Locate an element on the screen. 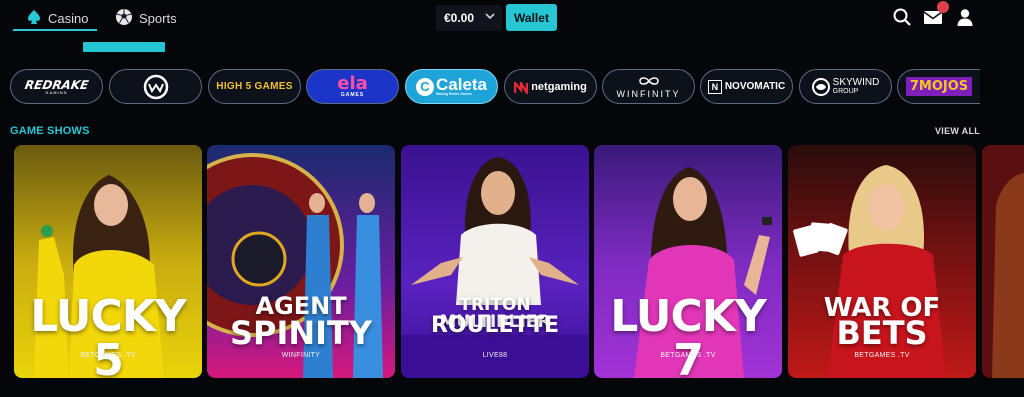  spade-icon is located at coordinates (34, 18).